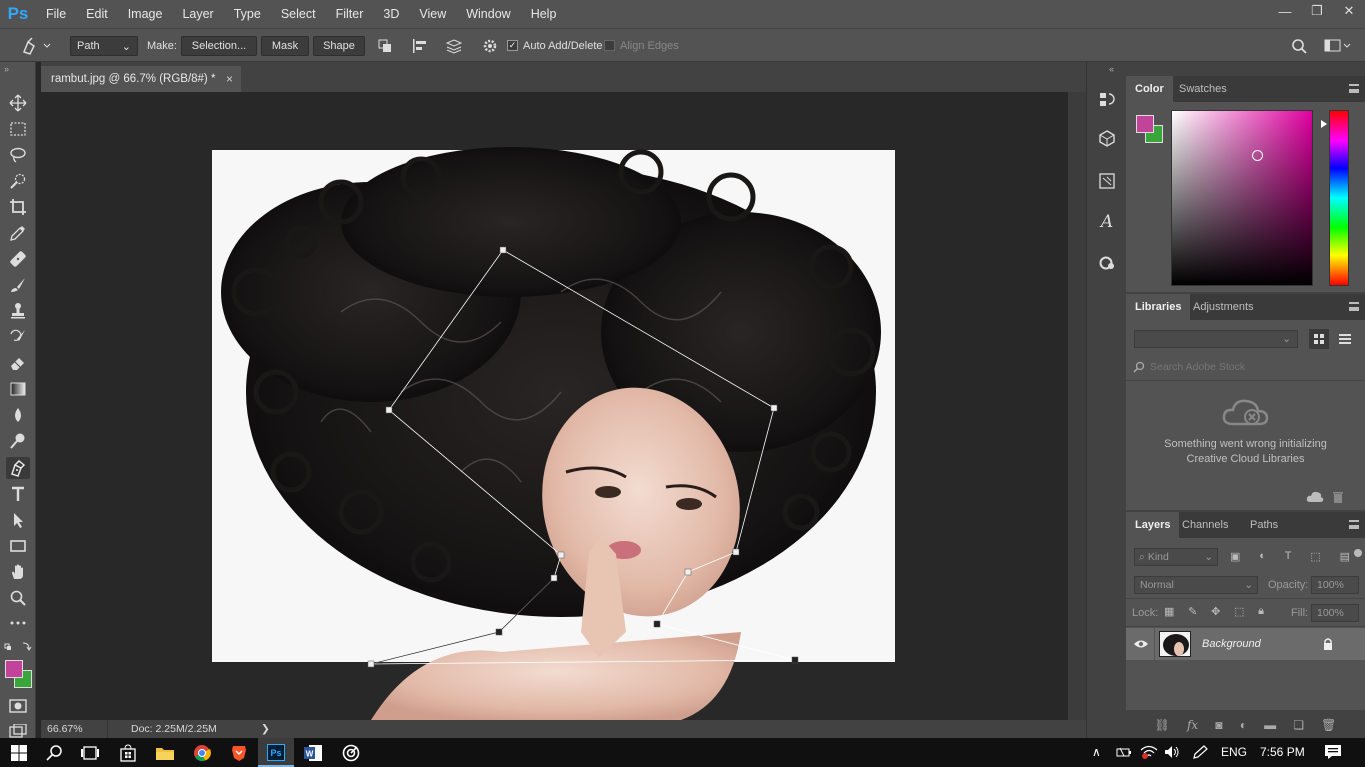 This screenshot has width=1365, height=767. What do you see at coordinates (609, 45) in the screenshot?
I see `align-edges-checkbox` at bounding box center [609, 45].